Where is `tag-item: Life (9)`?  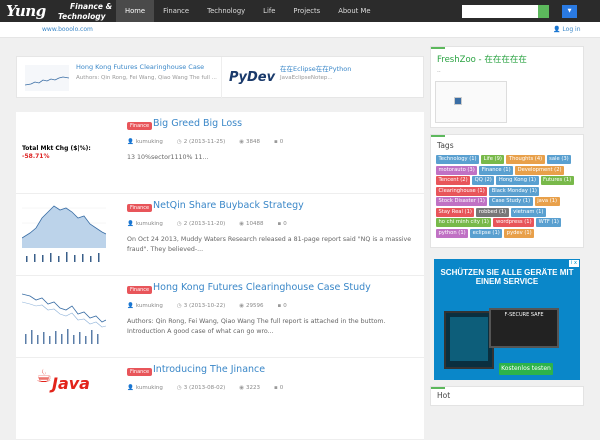 tag-item: Life (9) is located at coordinates (493, 159).